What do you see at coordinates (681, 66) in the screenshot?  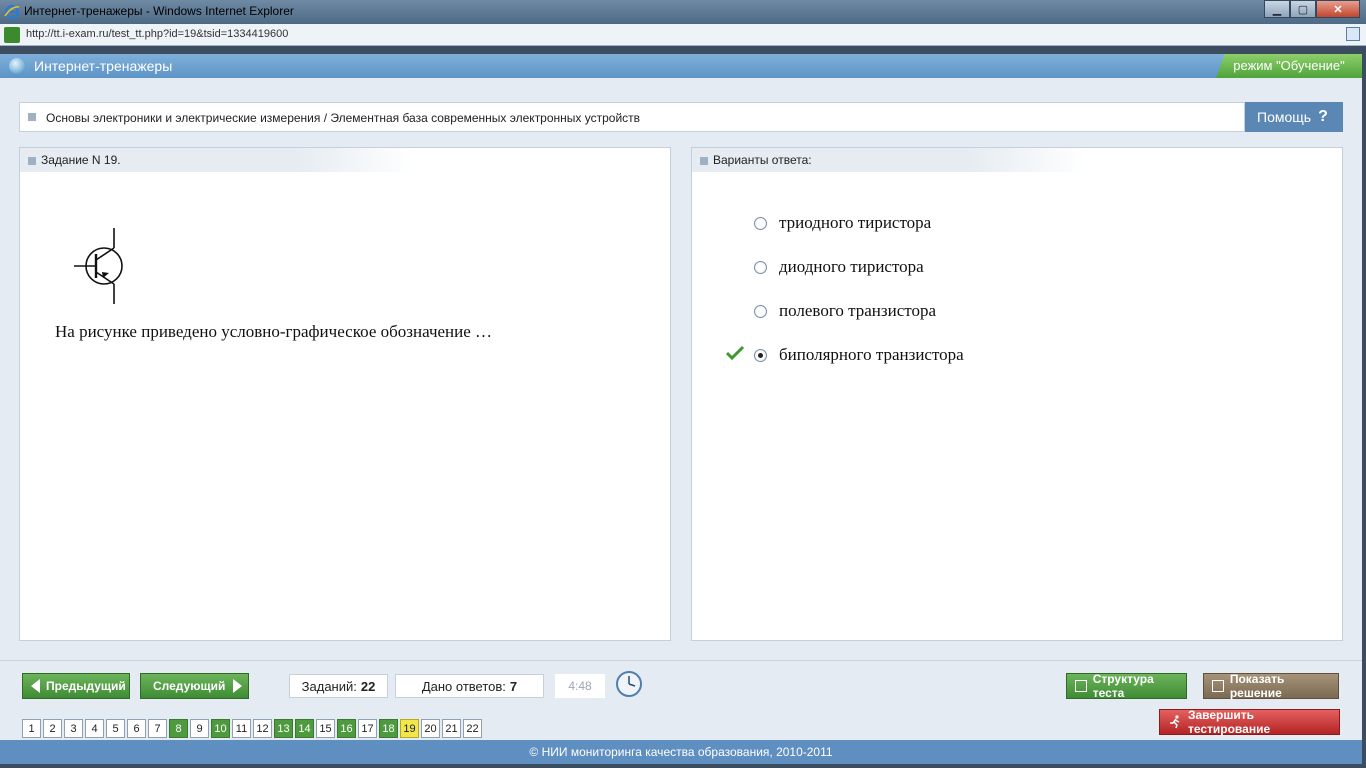 I see `app-header: Интернет-тренажеры режим "Обучение"` at bounding box center [681, 66].